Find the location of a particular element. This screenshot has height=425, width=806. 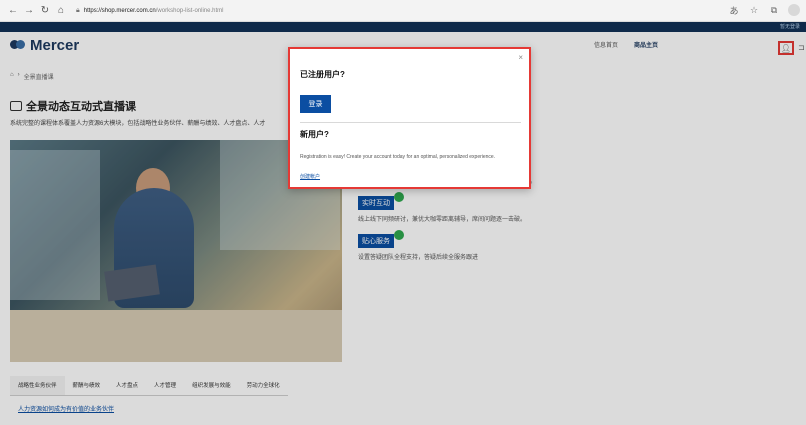

login-button: 登录 is located at coordinates (315, 104).